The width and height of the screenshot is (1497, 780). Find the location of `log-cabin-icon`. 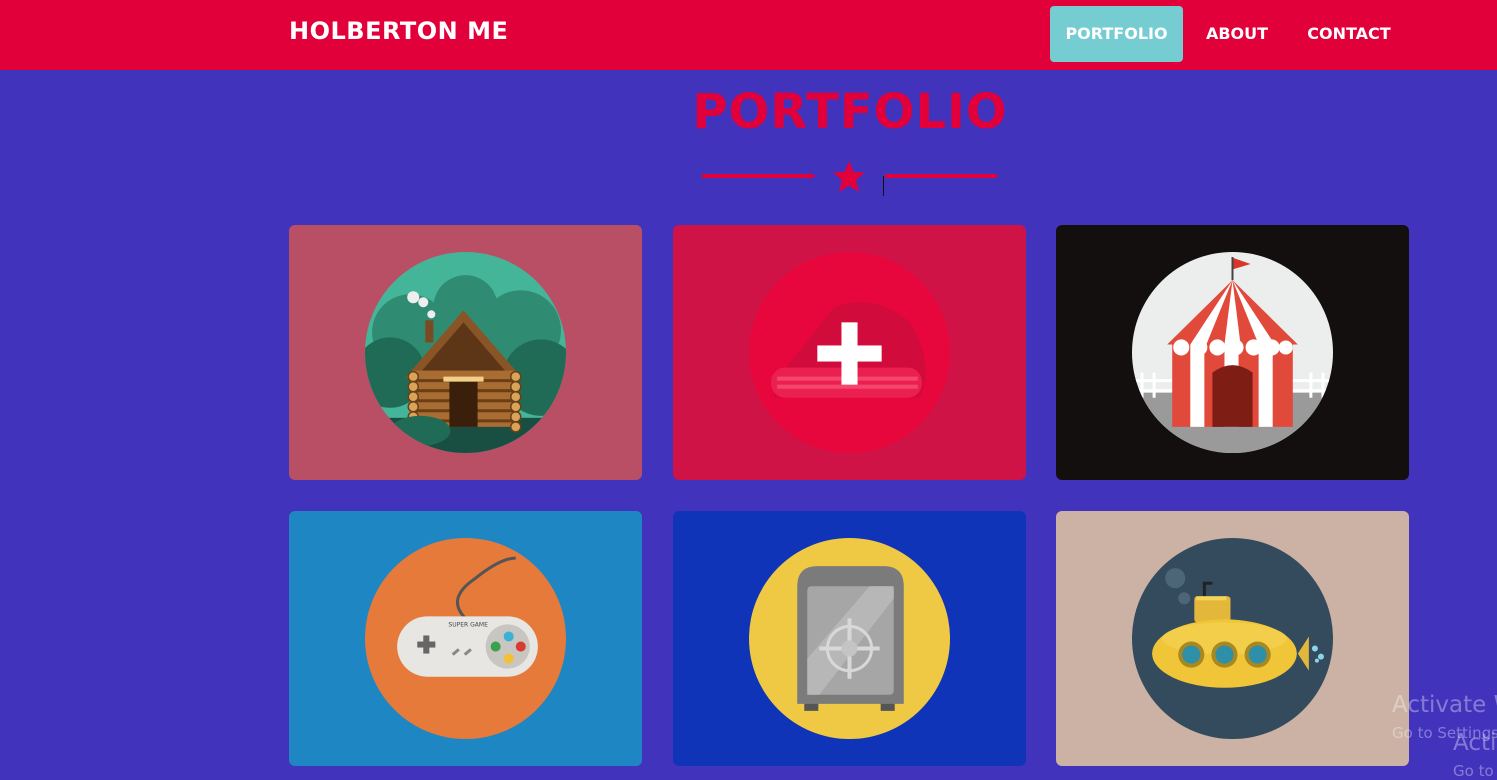

log-cabin-icon is located at coordinates (465, 352).